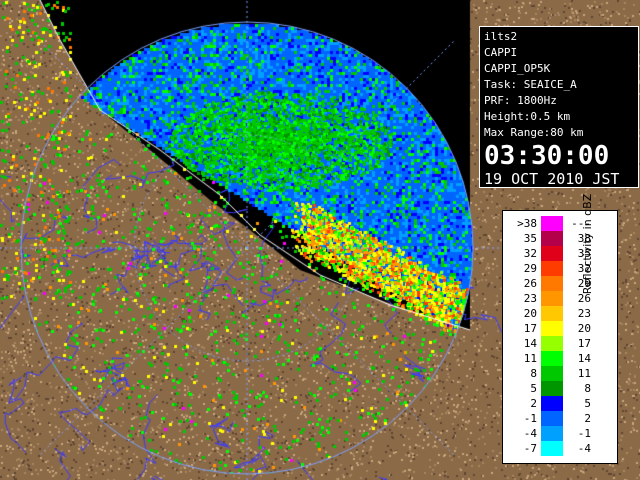 This screenshot has width=640, height=480. Describe the element at coordinates (584, 358) in the screenshot. I see `legend-upper-bound: 14` at that location.